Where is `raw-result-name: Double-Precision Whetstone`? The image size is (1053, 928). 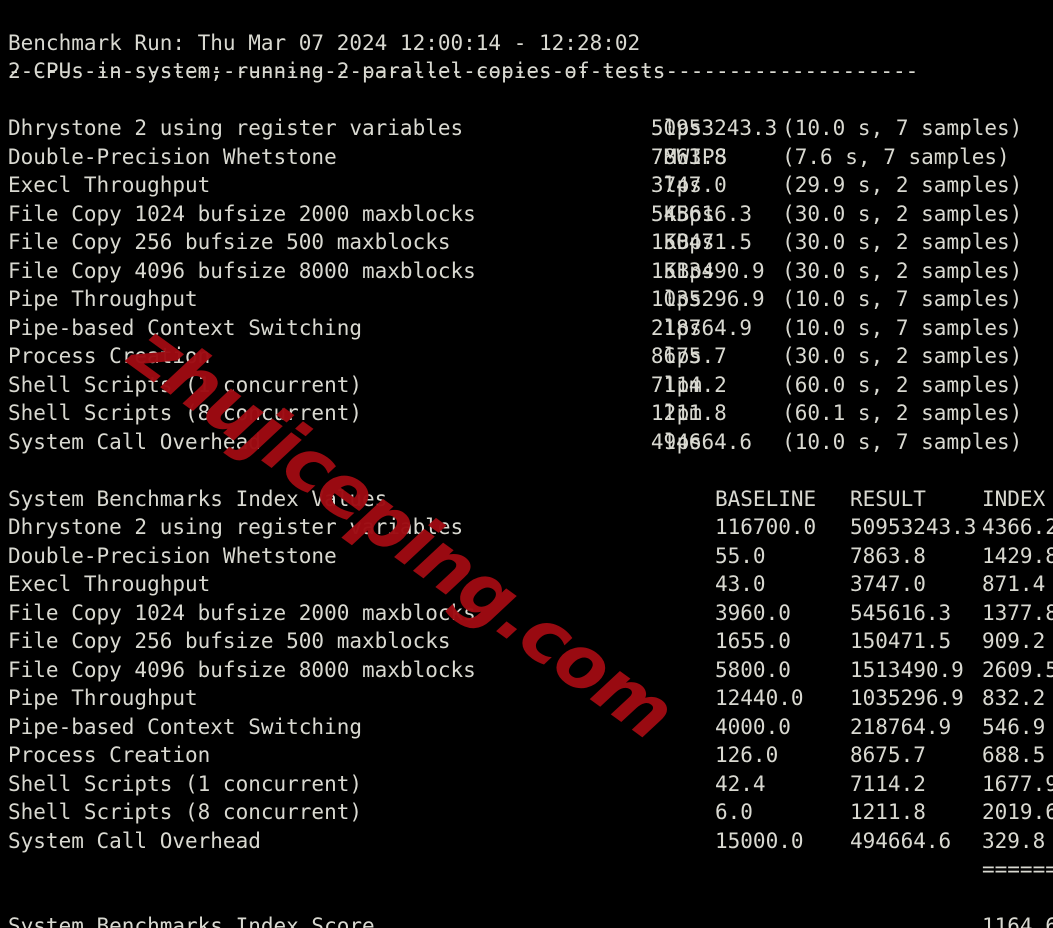
raw-result-name: Double-Precision Whetstone is located at coordinates (172, 156).